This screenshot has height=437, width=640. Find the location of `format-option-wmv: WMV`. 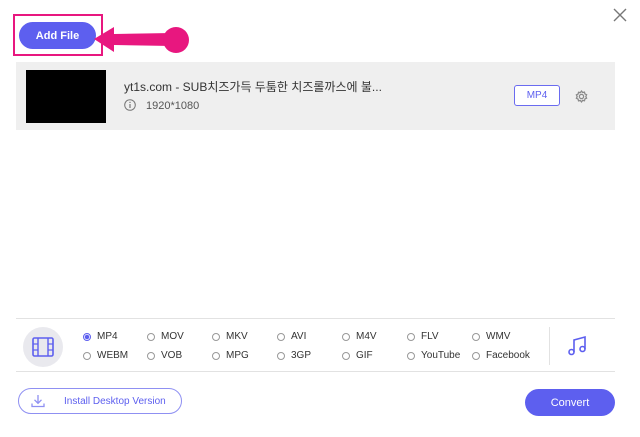

format-option-wmv: WMV is located at coordinates (491, 336).